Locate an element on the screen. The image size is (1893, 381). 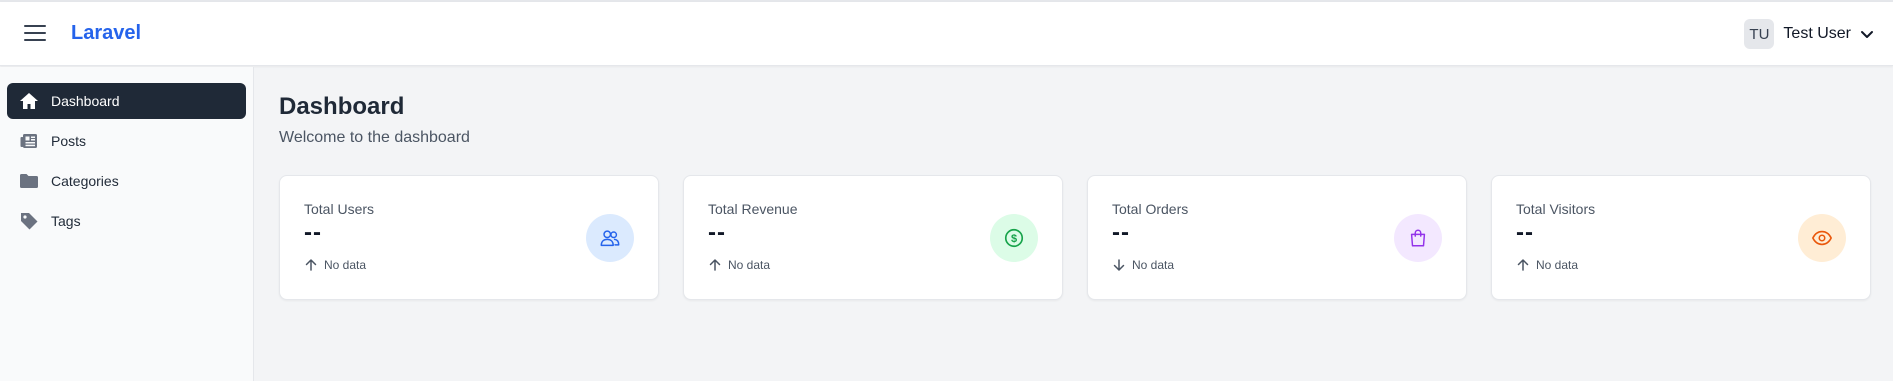
sidebar: Dashboard Posts Categories Tags is located at coordinates (127, 224).